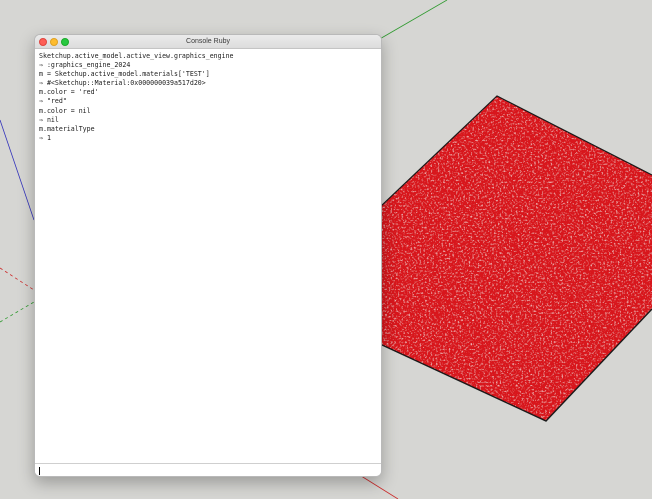 Image resolution: width=652 pixels, height=499 pixels. I want to click on output-line: ⇒ "red", so click(208, 101).